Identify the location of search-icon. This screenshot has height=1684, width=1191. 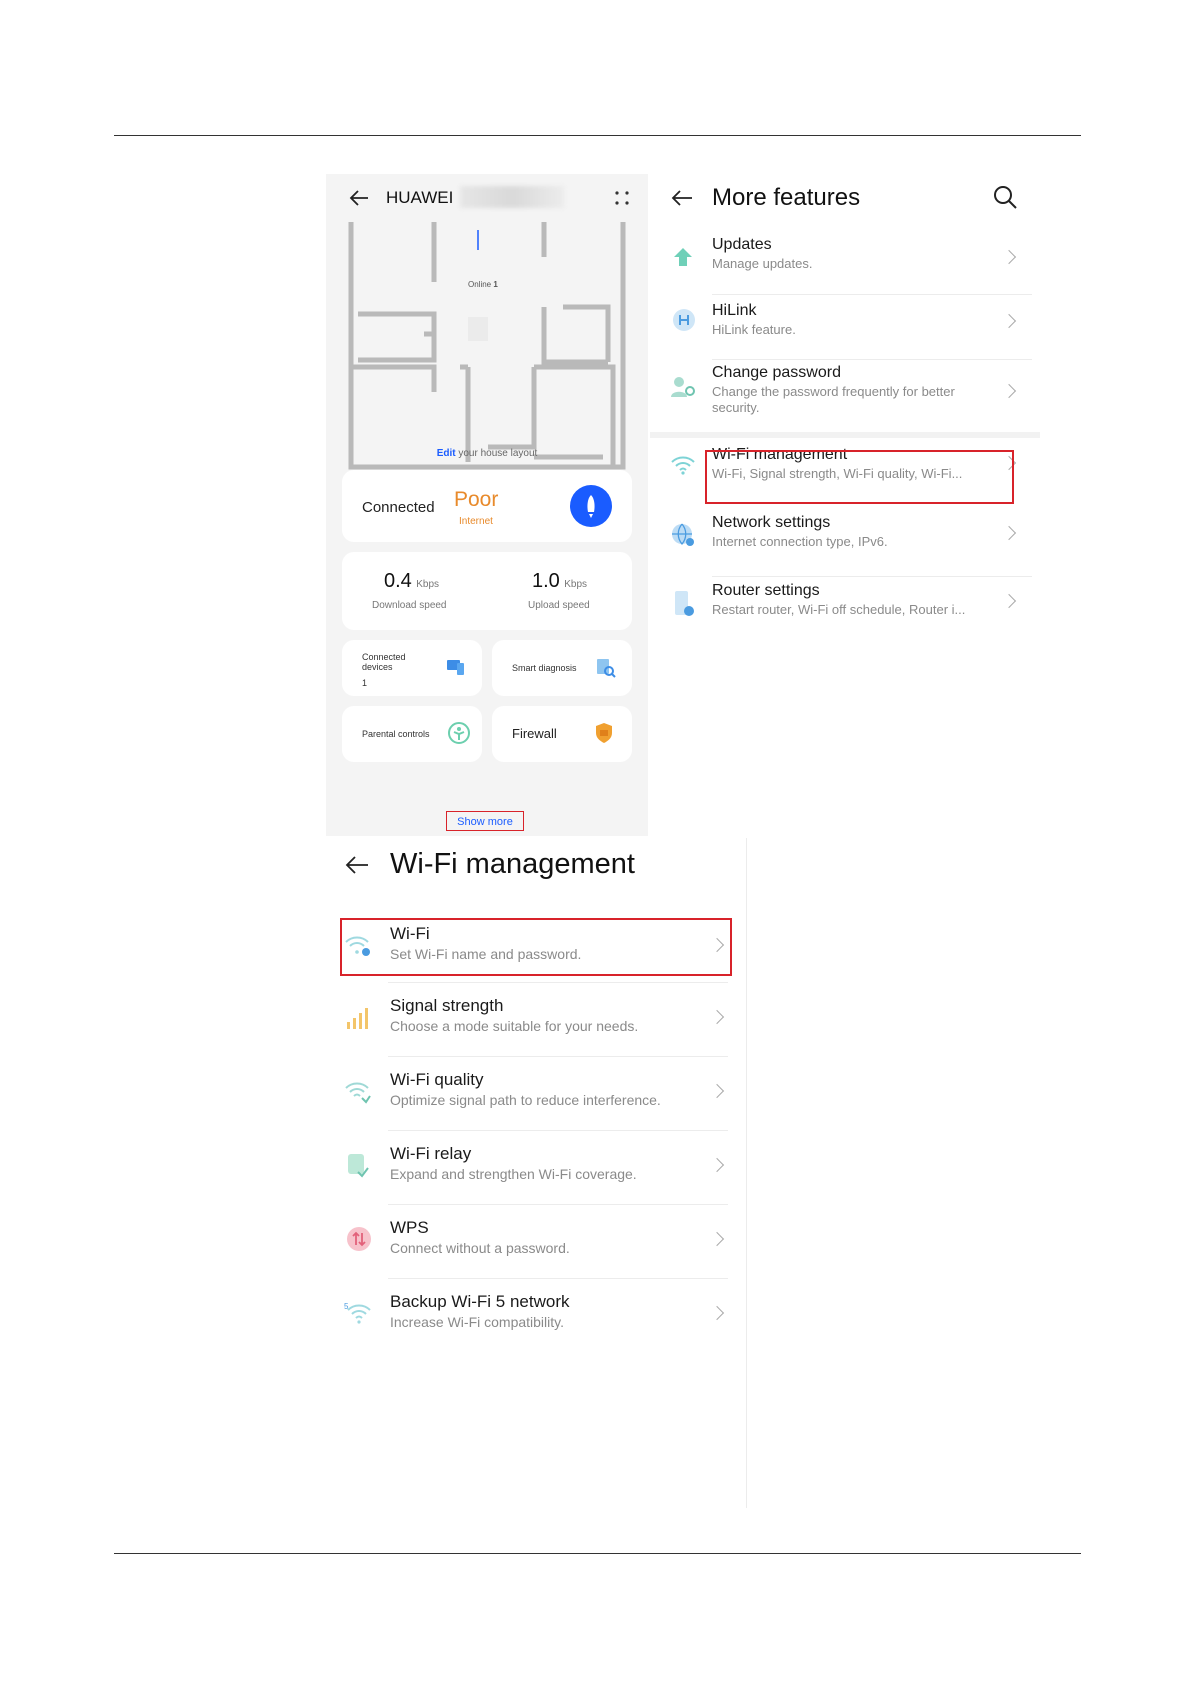
(1005, 197).